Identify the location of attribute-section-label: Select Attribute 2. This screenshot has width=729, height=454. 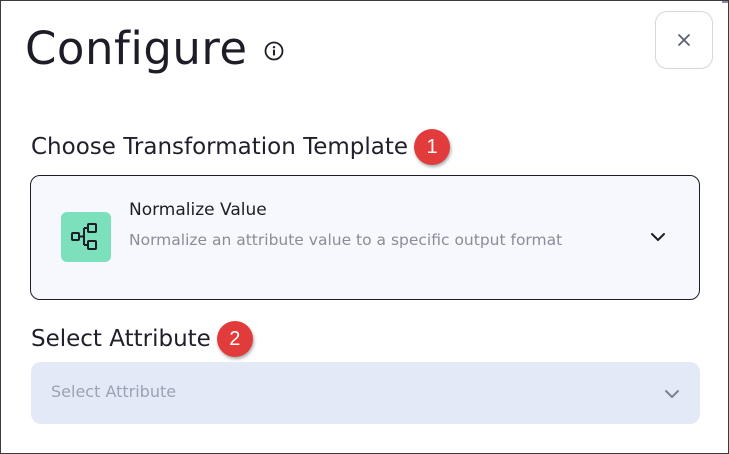
(142, 339).